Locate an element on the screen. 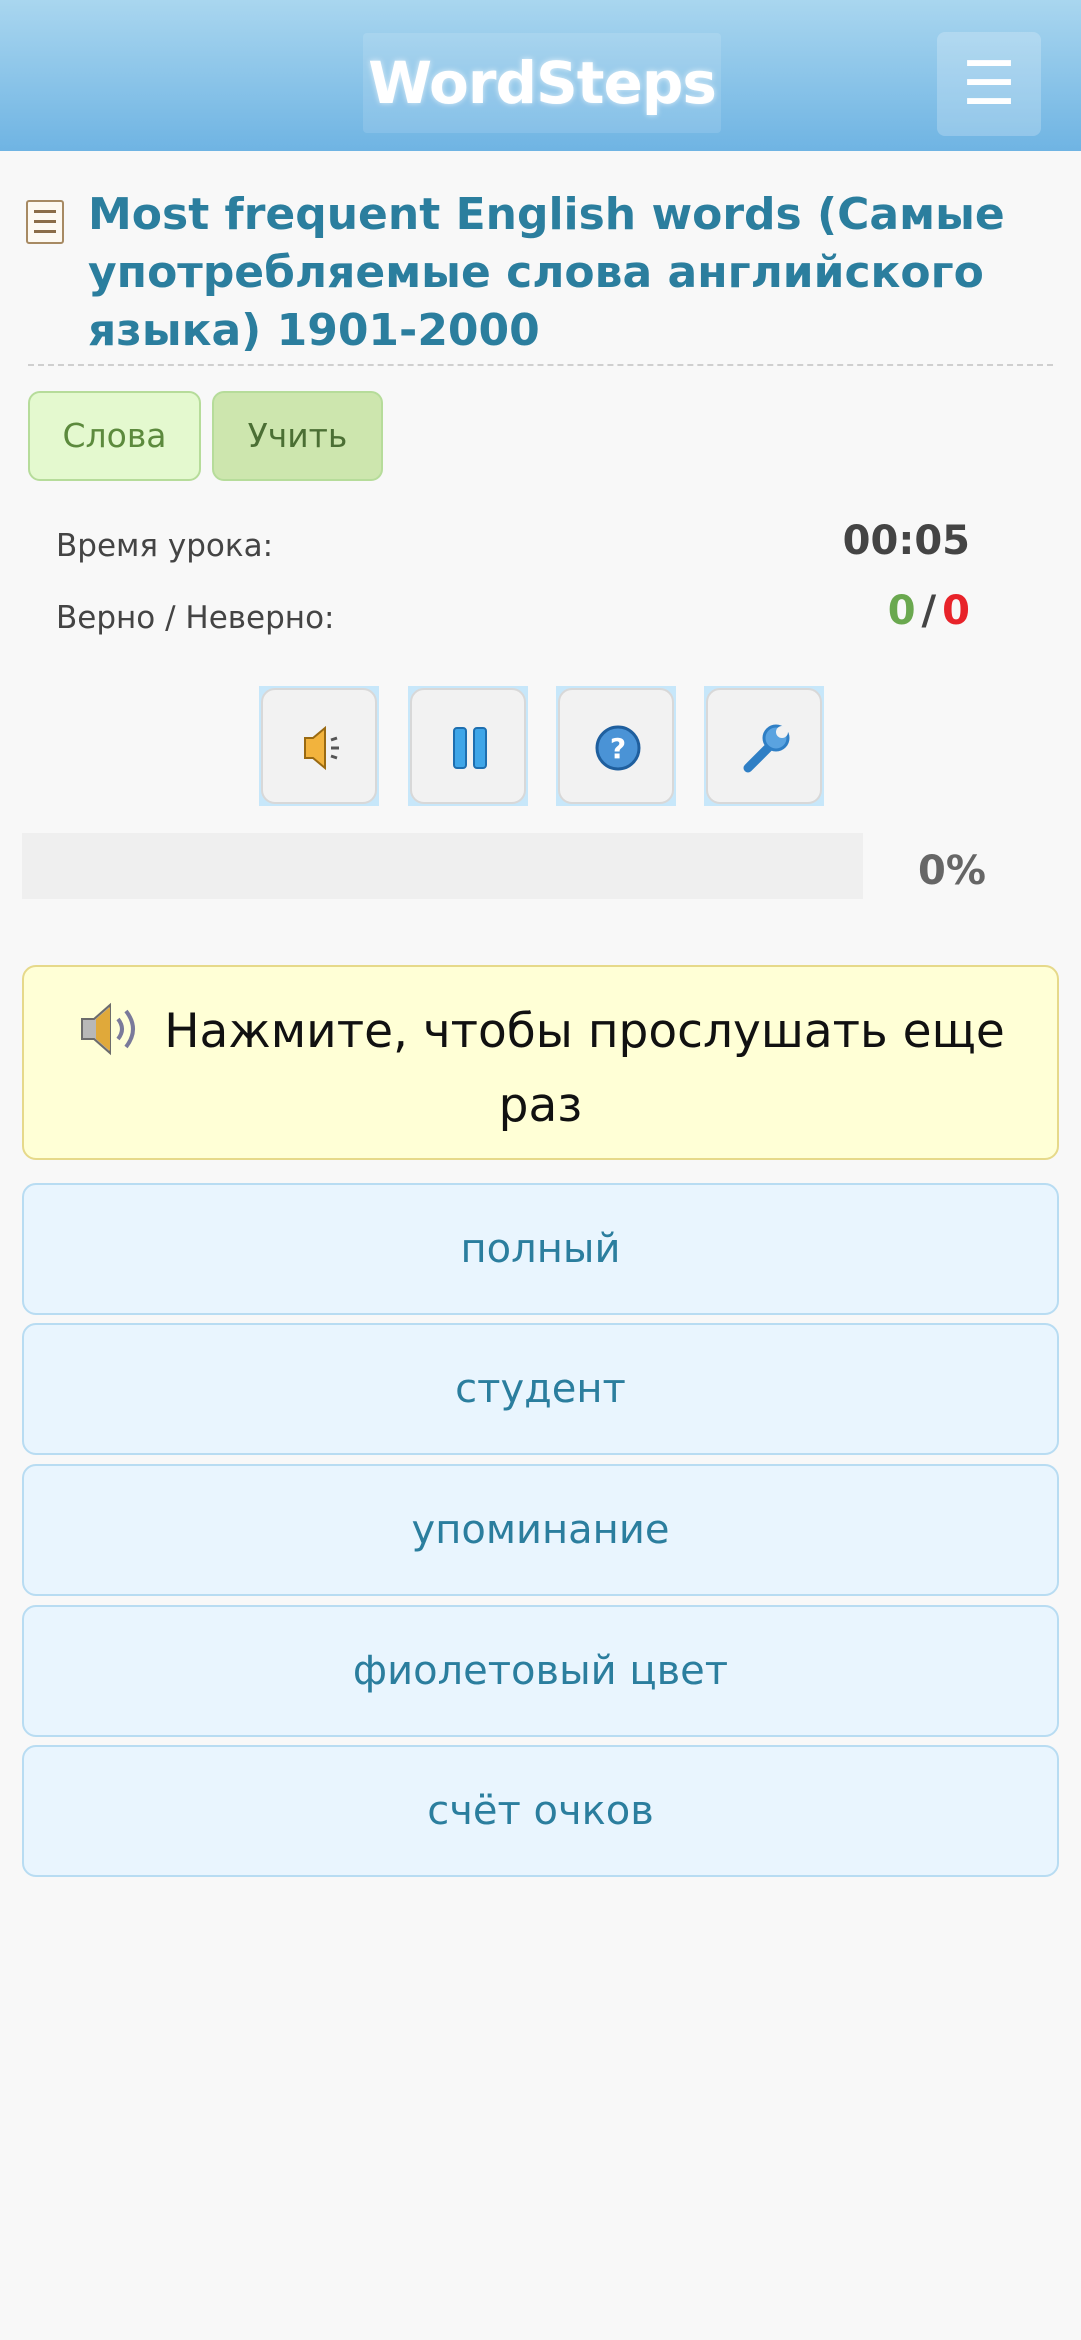 This screenshot has height=2340, width=1081. help-button: ? is located at coordinates (616, 746).